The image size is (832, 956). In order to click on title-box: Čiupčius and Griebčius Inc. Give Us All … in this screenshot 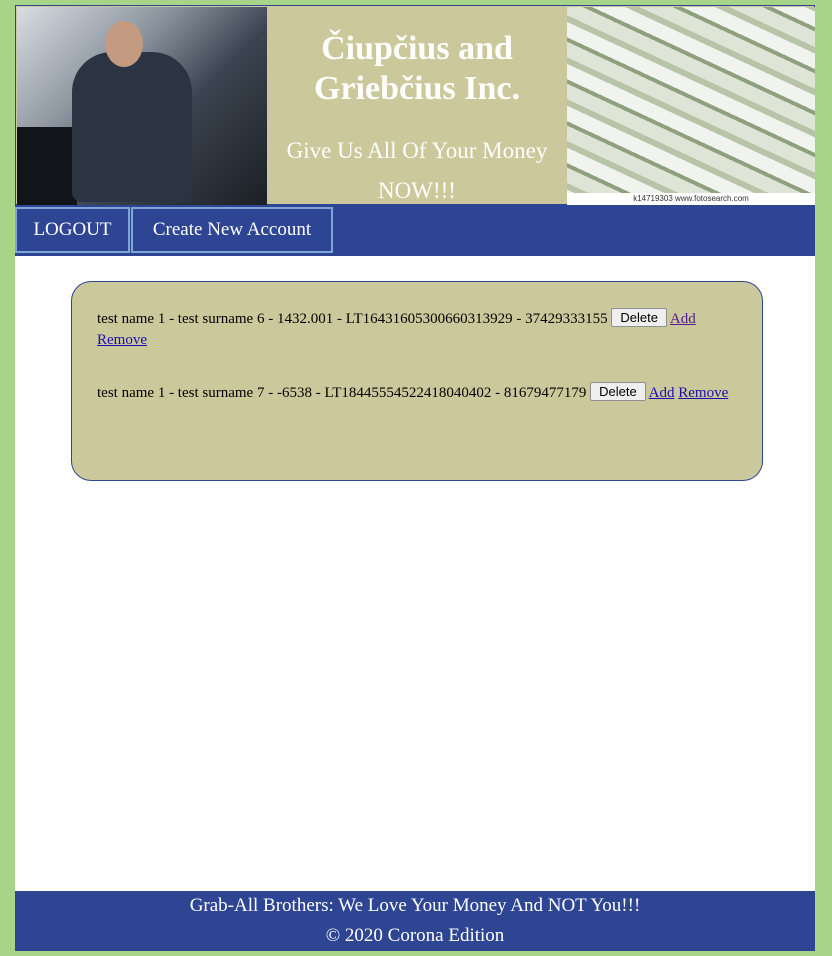, I will do `click(417, 106)`.